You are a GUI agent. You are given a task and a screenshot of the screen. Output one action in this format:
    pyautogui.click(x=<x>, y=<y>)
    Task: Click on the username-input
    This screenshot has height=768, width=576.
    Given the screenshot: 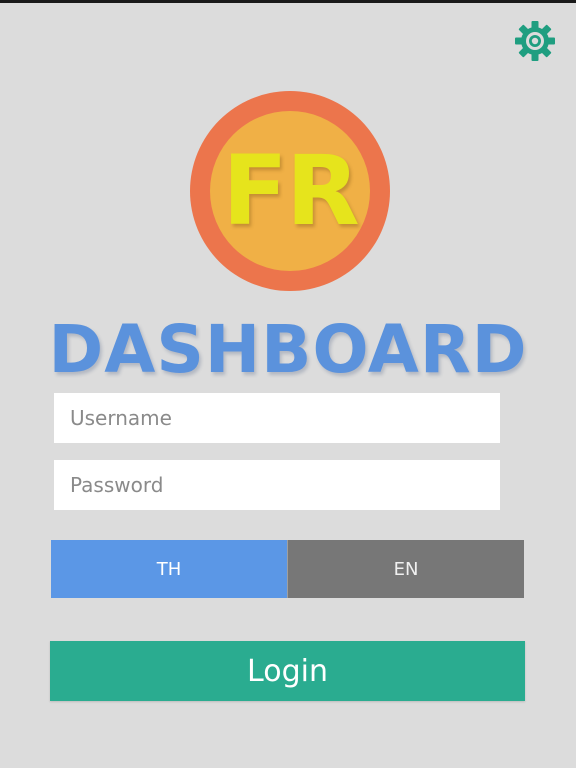 What is the action you would take?
    pyautogui.click(x=277, y=418)
    